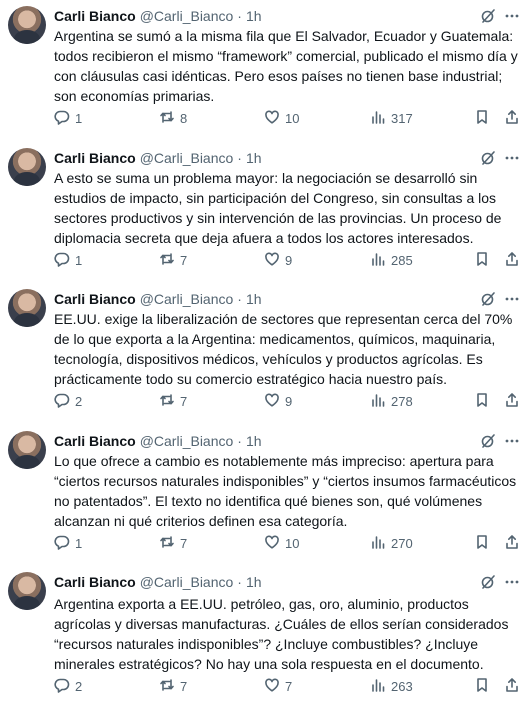 The width and height of the screenshot is (528, 704). I want to click on heart-icon, so click(274, 260).